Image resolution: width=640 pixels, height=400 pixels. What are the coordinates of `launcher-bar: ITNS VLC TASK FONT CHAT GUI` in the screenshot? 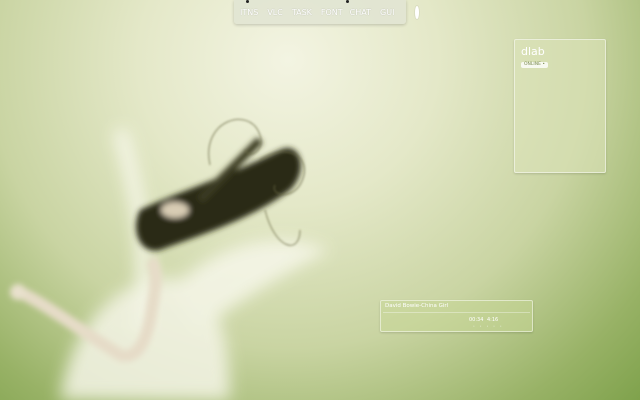 It's located at (327, 12).